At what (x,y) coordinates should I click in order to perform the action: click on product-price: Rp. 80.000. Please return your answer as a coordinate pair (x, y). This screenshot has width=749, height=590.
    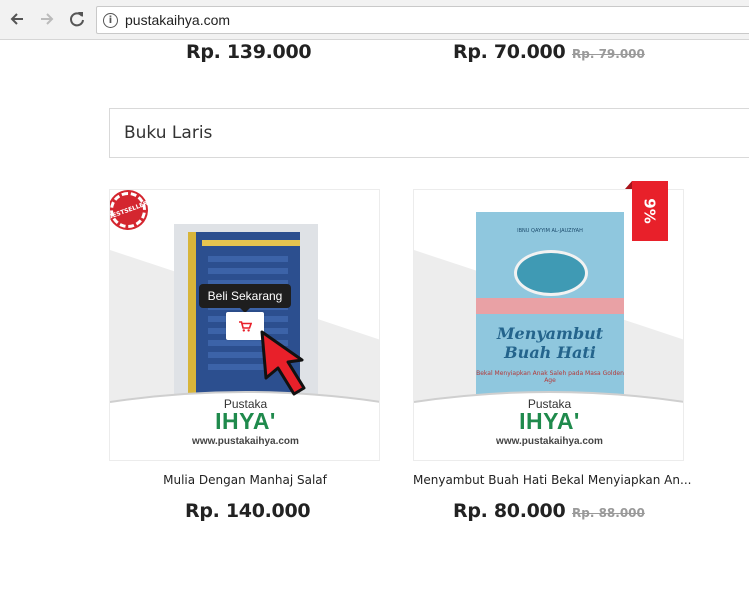
    Looking at the image, I should click on (509, 511).